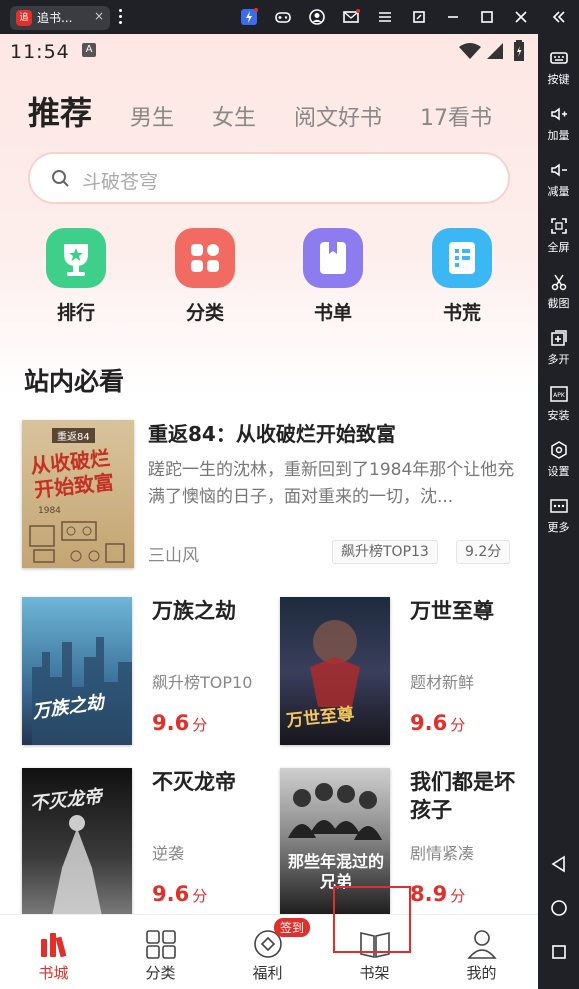  I want to click on category-shortage: 书荒, so click(462, 276).